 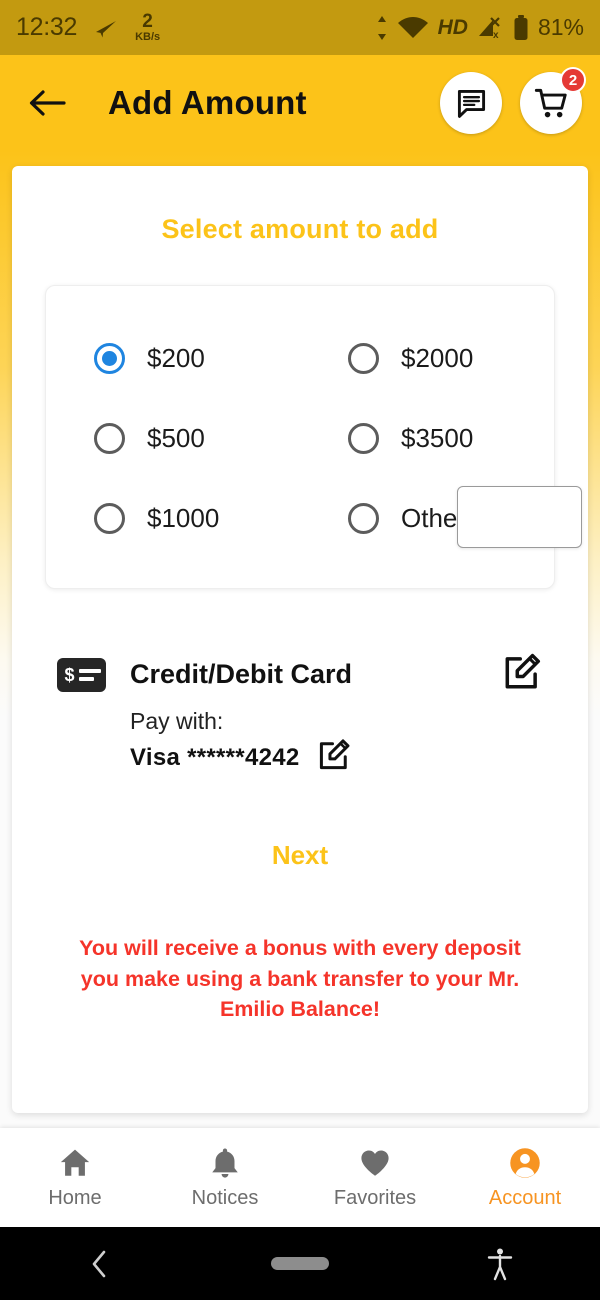 I want to click on amount-option-label: $2000, so click(x=437, y=357).